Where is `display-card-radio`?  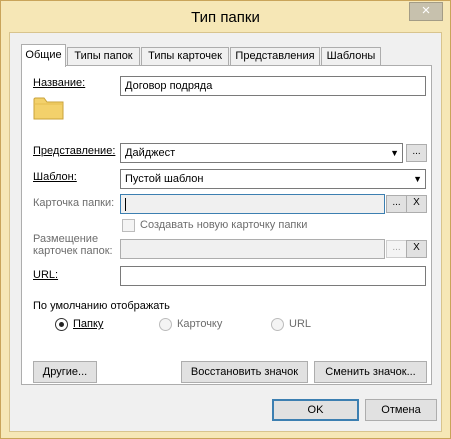 display-card-radio is located at coordinates (165, 324).